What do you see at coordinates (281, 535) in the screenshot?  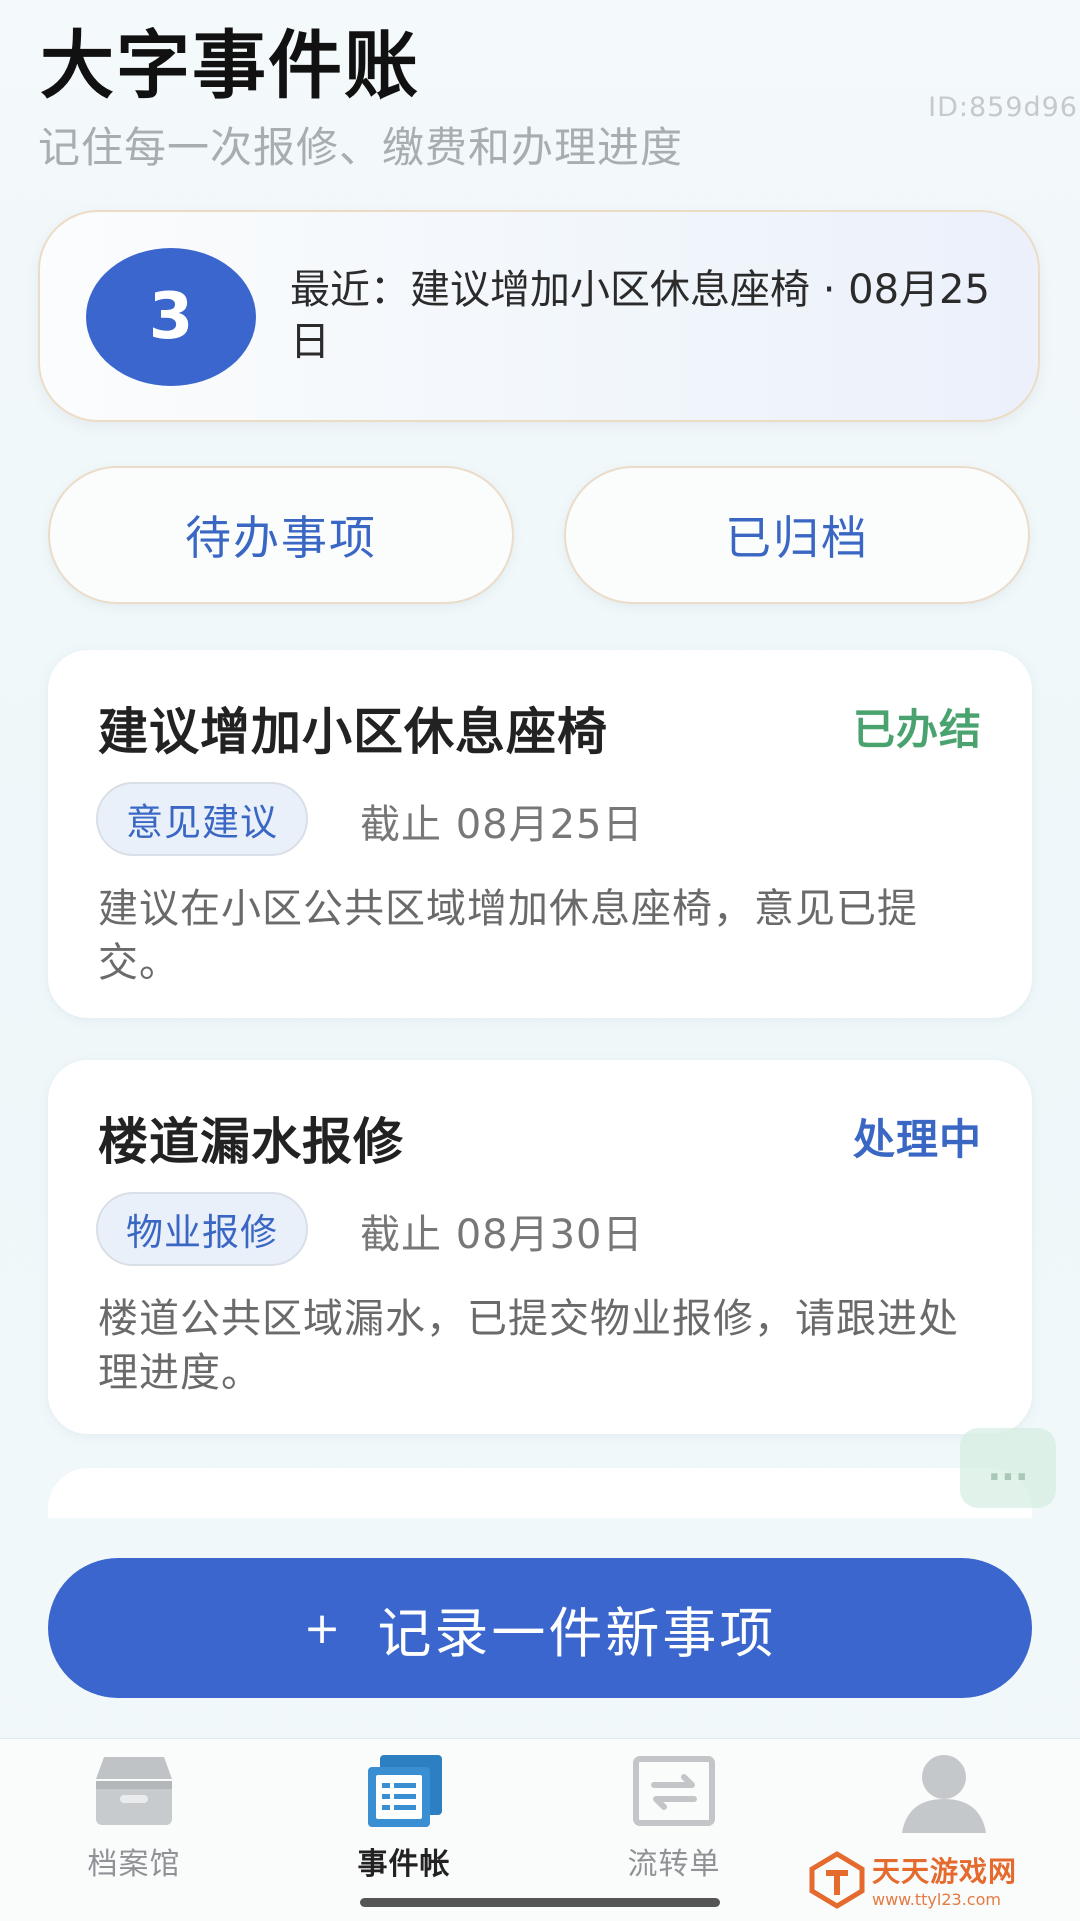 I see `tab-pending: 待办事项` at bounding box center [281, 535].